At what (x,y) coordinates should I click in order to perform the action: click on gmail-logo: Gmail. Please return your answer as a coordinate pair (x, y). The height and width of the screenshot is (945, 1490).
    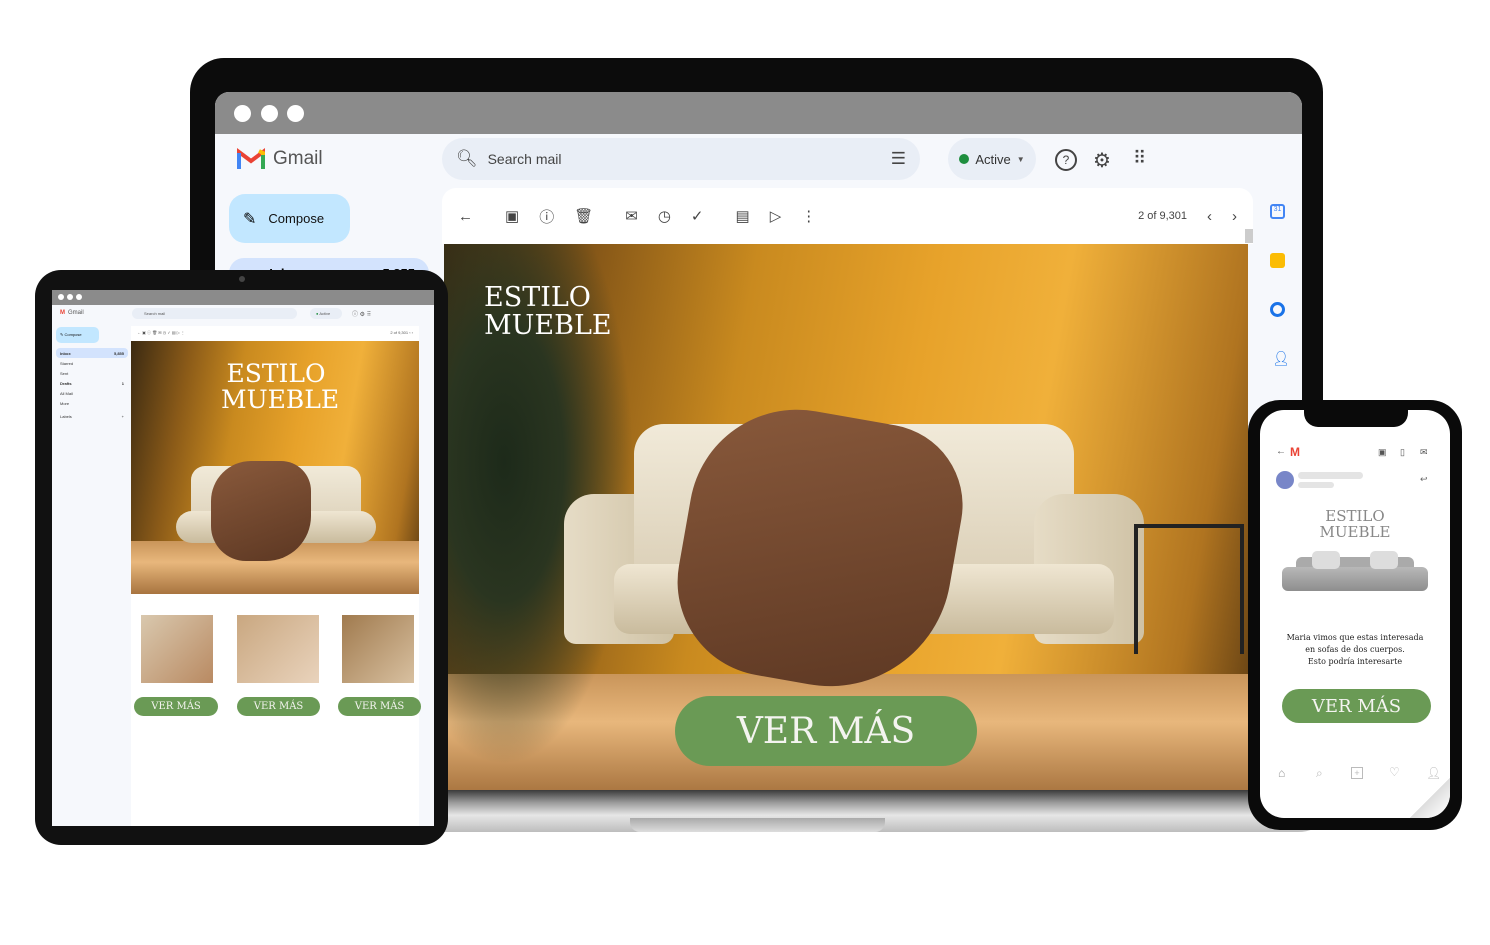
    Looking at the image, I should click on (280, 159).